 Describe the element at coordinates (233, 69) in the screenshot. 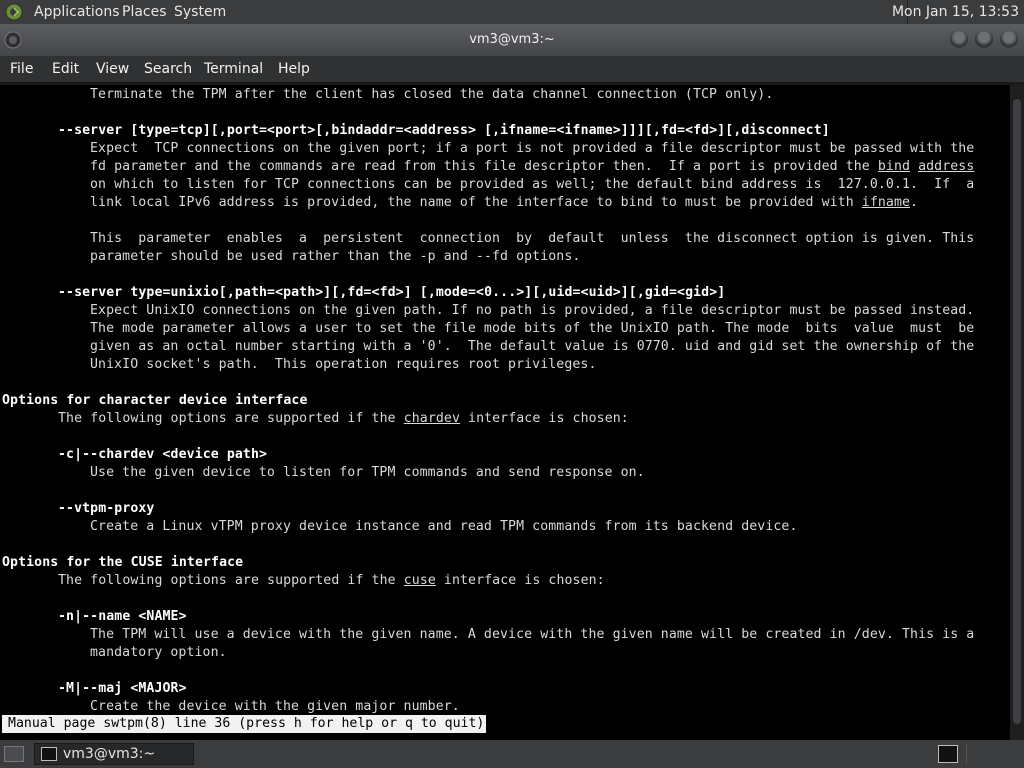

I see `menu-terminal: Terminal` at that location.